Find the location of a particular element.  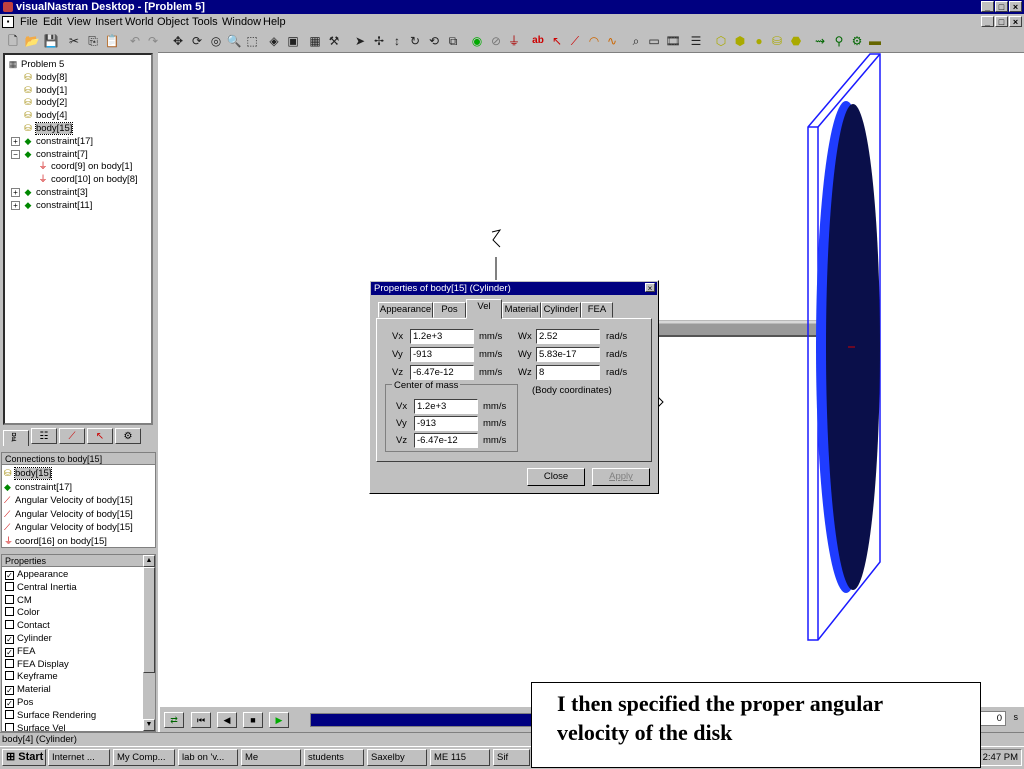

save-icon: 💾 is located at coordinates (51, 41).